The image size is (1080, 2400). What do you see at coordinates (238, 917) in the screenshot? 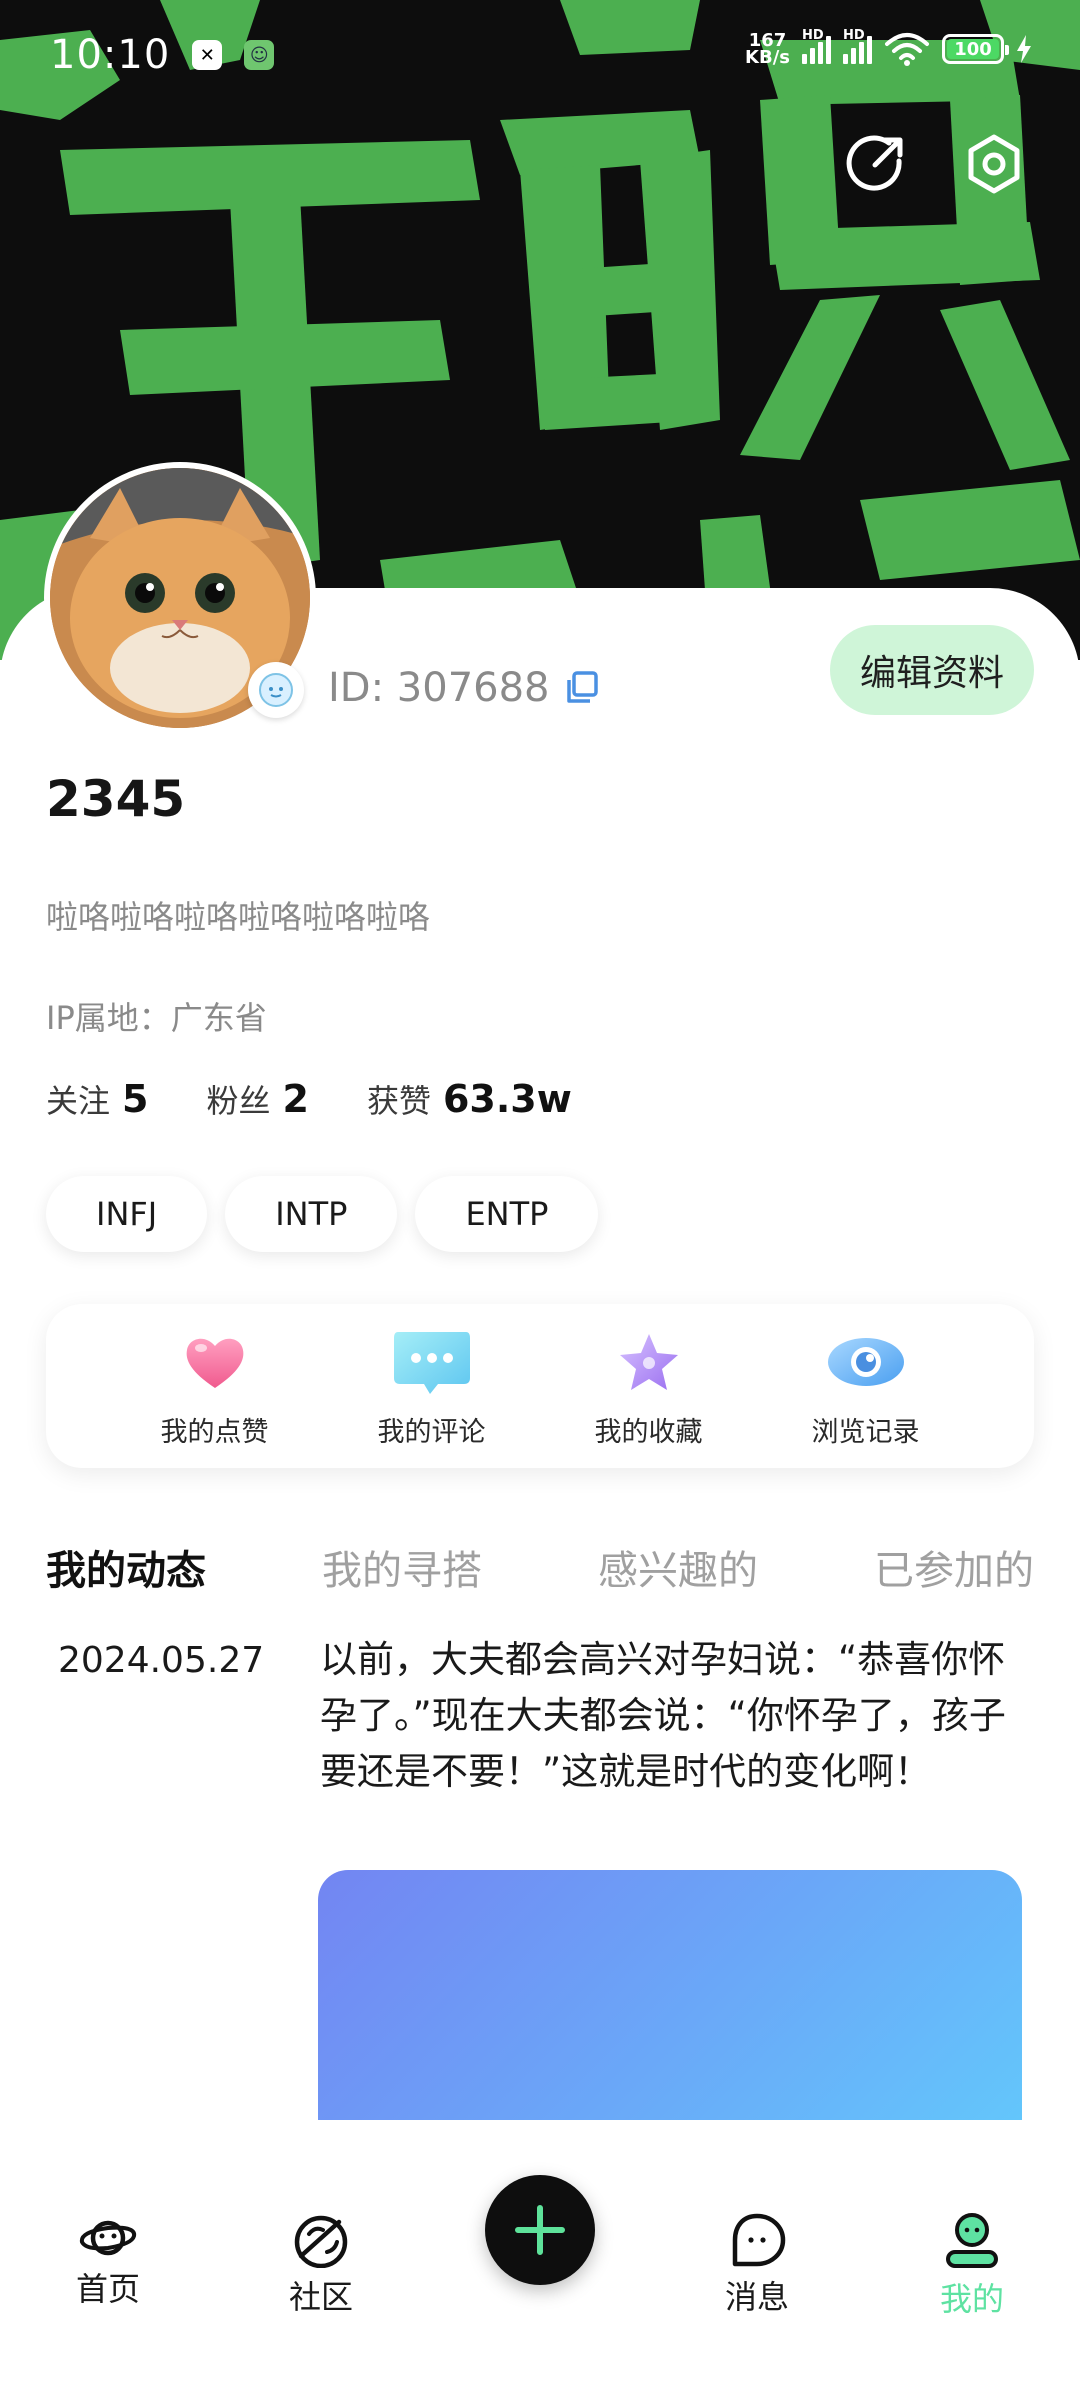
I see `bio: 啦咯啦咯啦咯啦咯啦咯啦咯` at bounding box center [238, 917].